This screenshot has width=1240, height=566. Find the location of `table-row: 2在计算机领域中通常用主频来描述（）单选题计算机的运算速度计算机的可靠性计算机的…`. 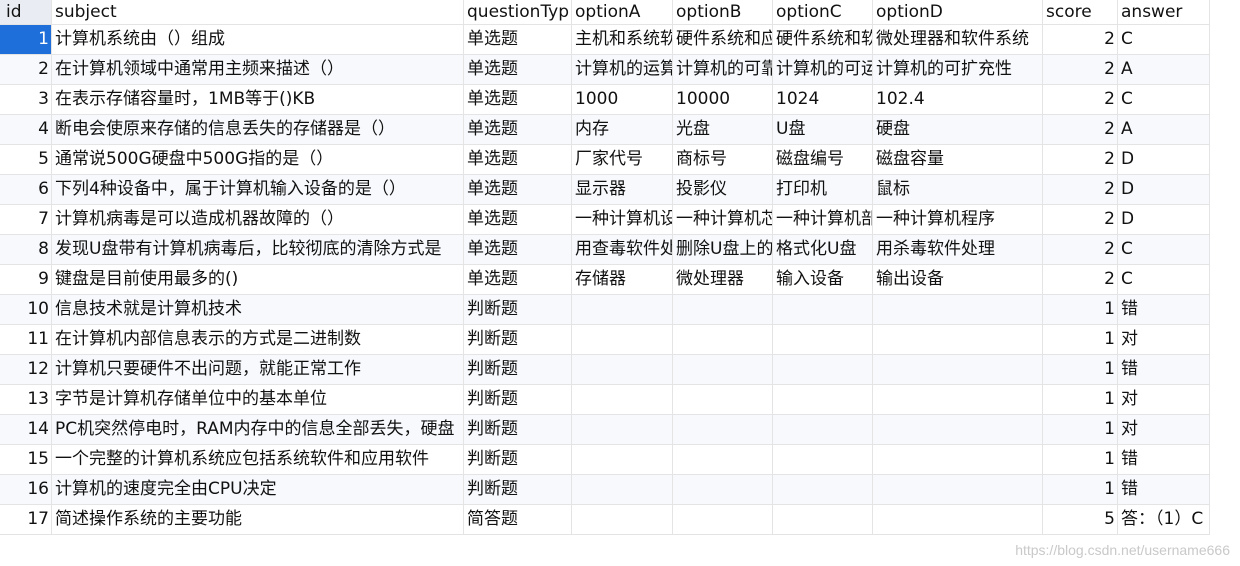

table-row: 2在计算机领域中通常用主频来描述（）单选题计算机的运算速度计算机的可靠性计算机的… is located at coordinates (605, 70).